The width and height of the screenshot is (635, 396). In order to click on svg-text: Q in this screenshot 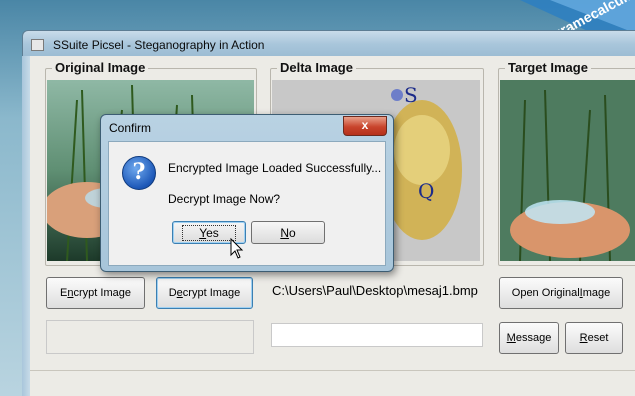, I will do `click(426, 191)`.